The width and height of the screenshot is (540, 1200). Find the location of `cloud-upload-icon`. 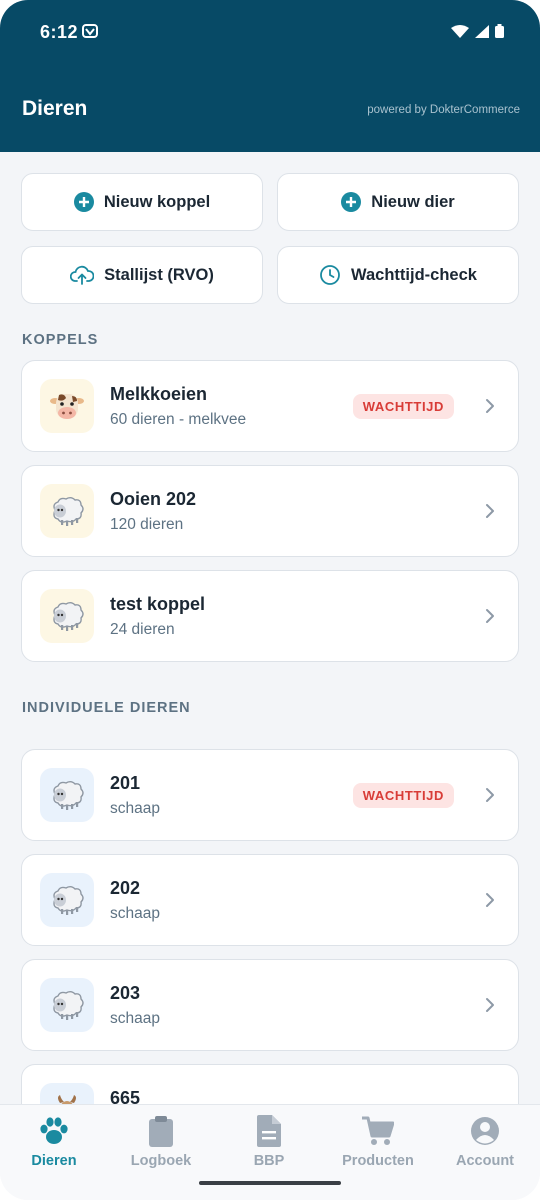

cloud-upload-icon is located at coordinates (82, 275).